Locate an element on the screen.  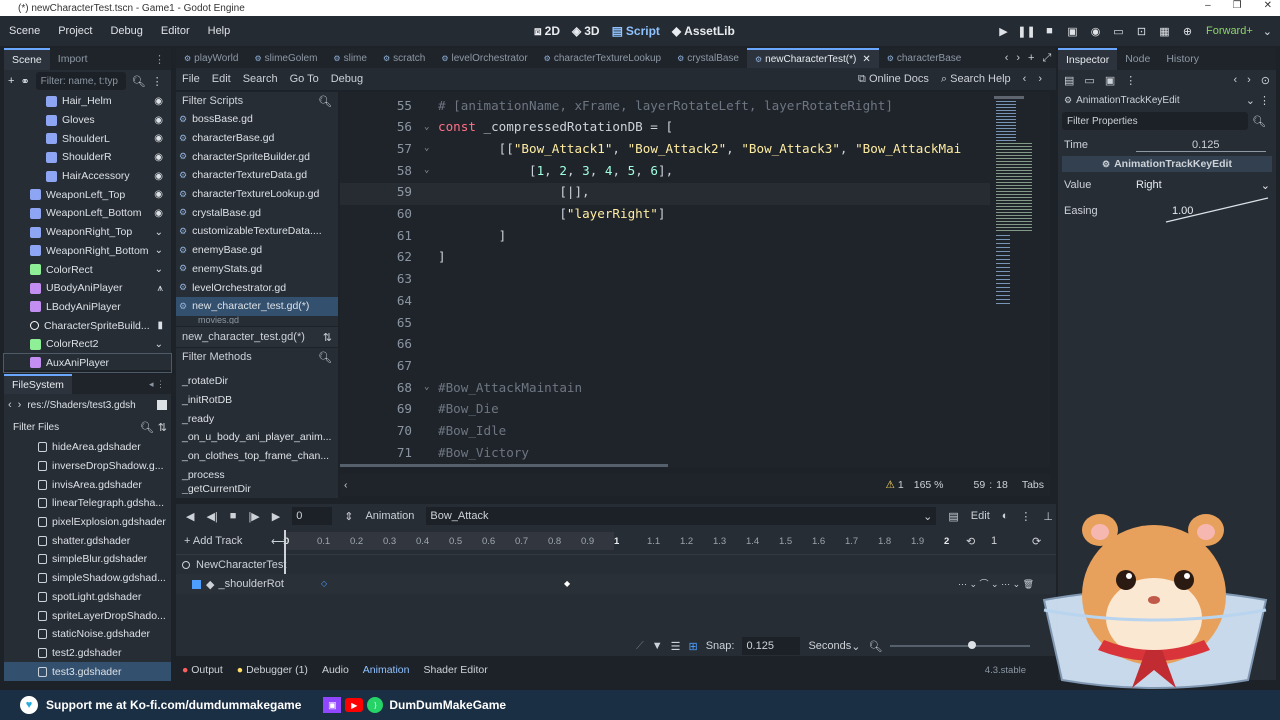
filesystem-menu-icon: ◂ ⋮ is located at coordinates (157, 384).